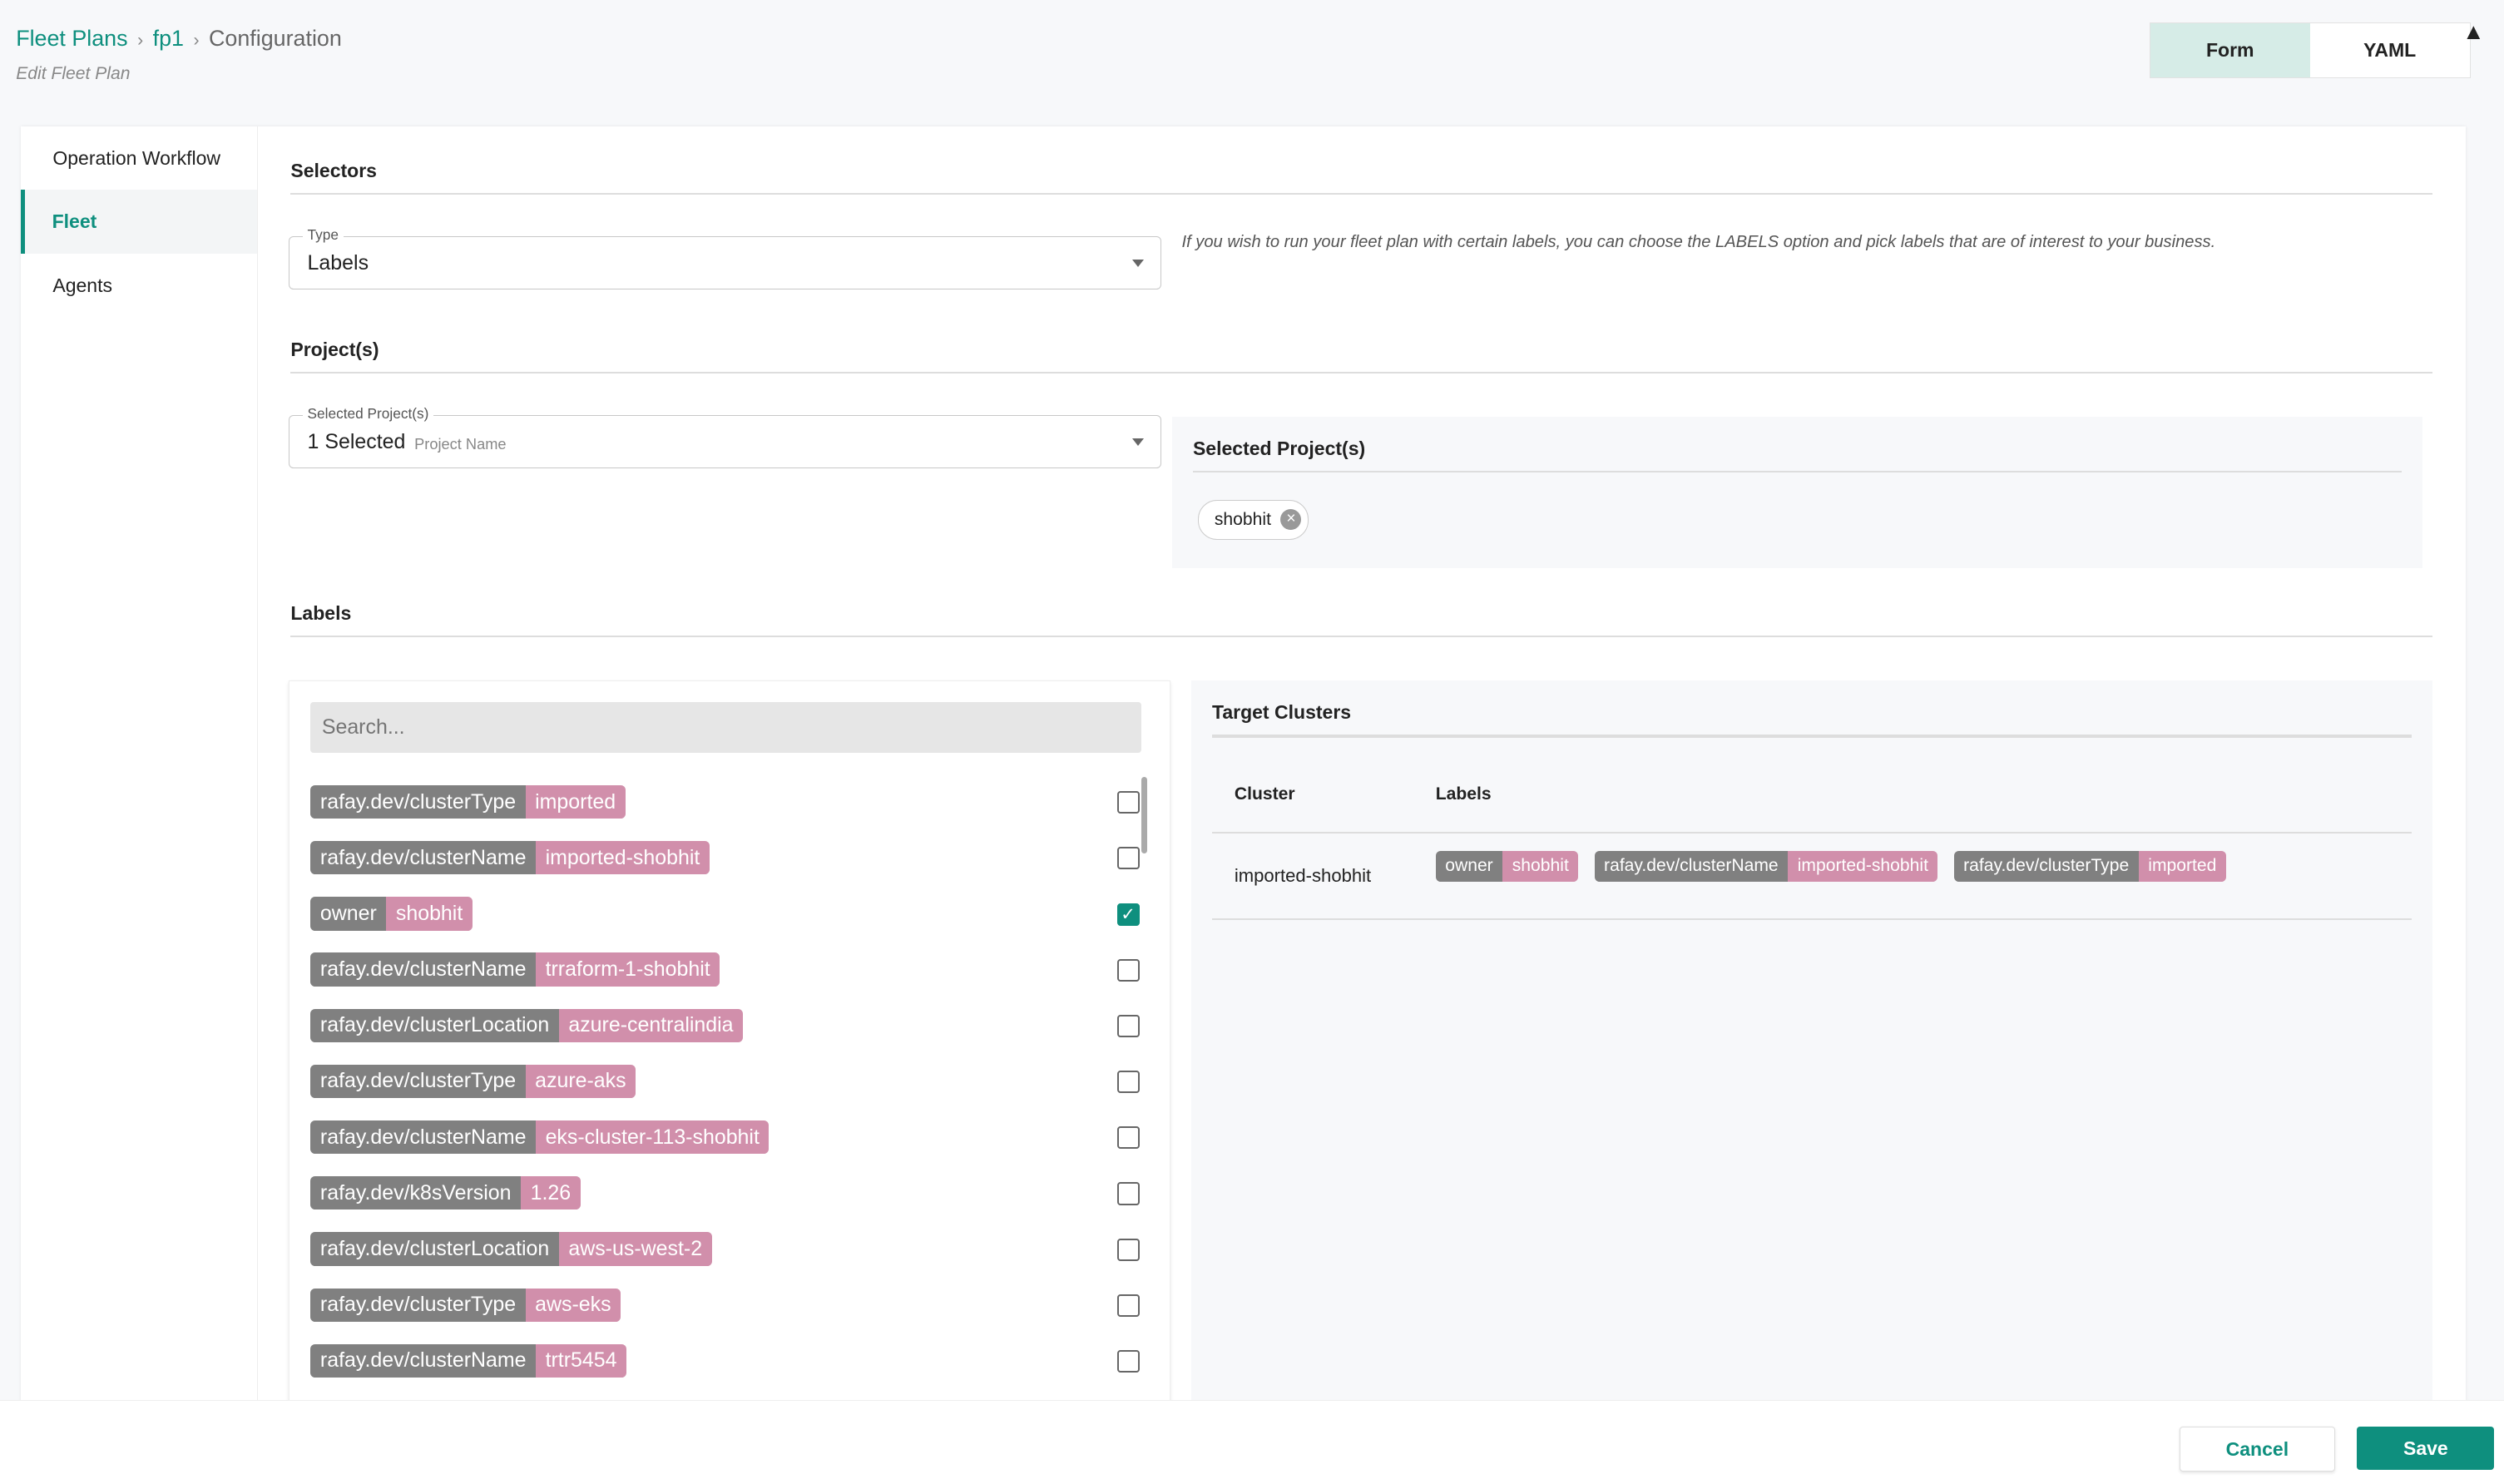 The height and width of the screenshot is (1484, 2504). Describe the element at coordinates (580, 1081) in the screenshot. I see `label-value: azure-aks` at that location.